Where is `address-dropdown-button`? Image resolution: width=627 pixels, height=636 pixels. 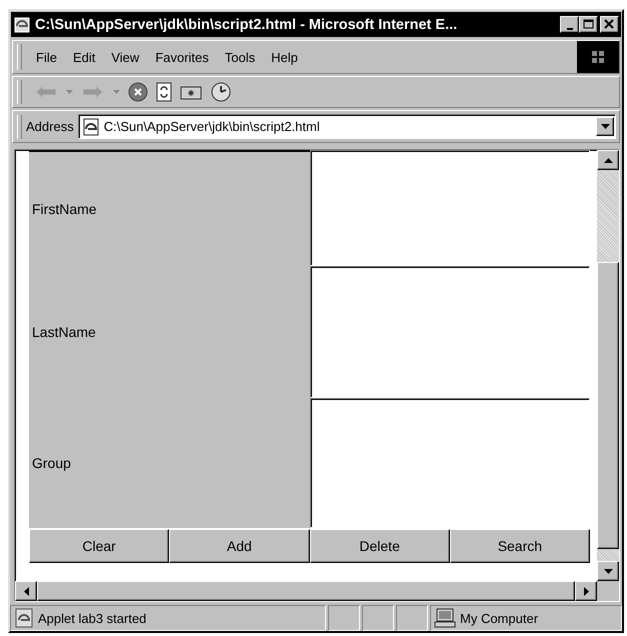 address-dropdown-button is located at coordinates (605, 126).